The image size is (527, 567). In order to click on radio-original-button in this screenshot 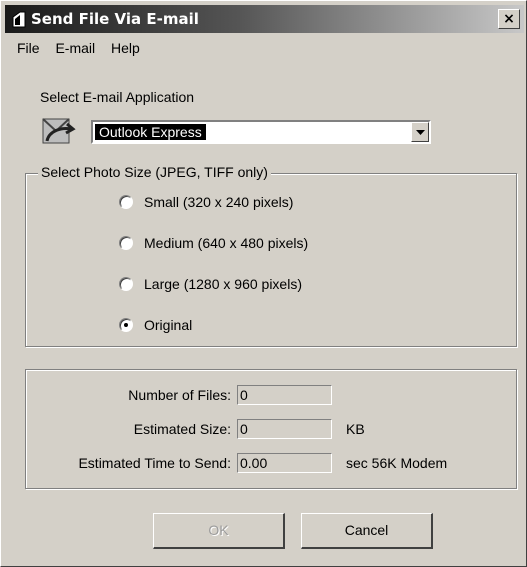, I will do `click(126, 325)`.